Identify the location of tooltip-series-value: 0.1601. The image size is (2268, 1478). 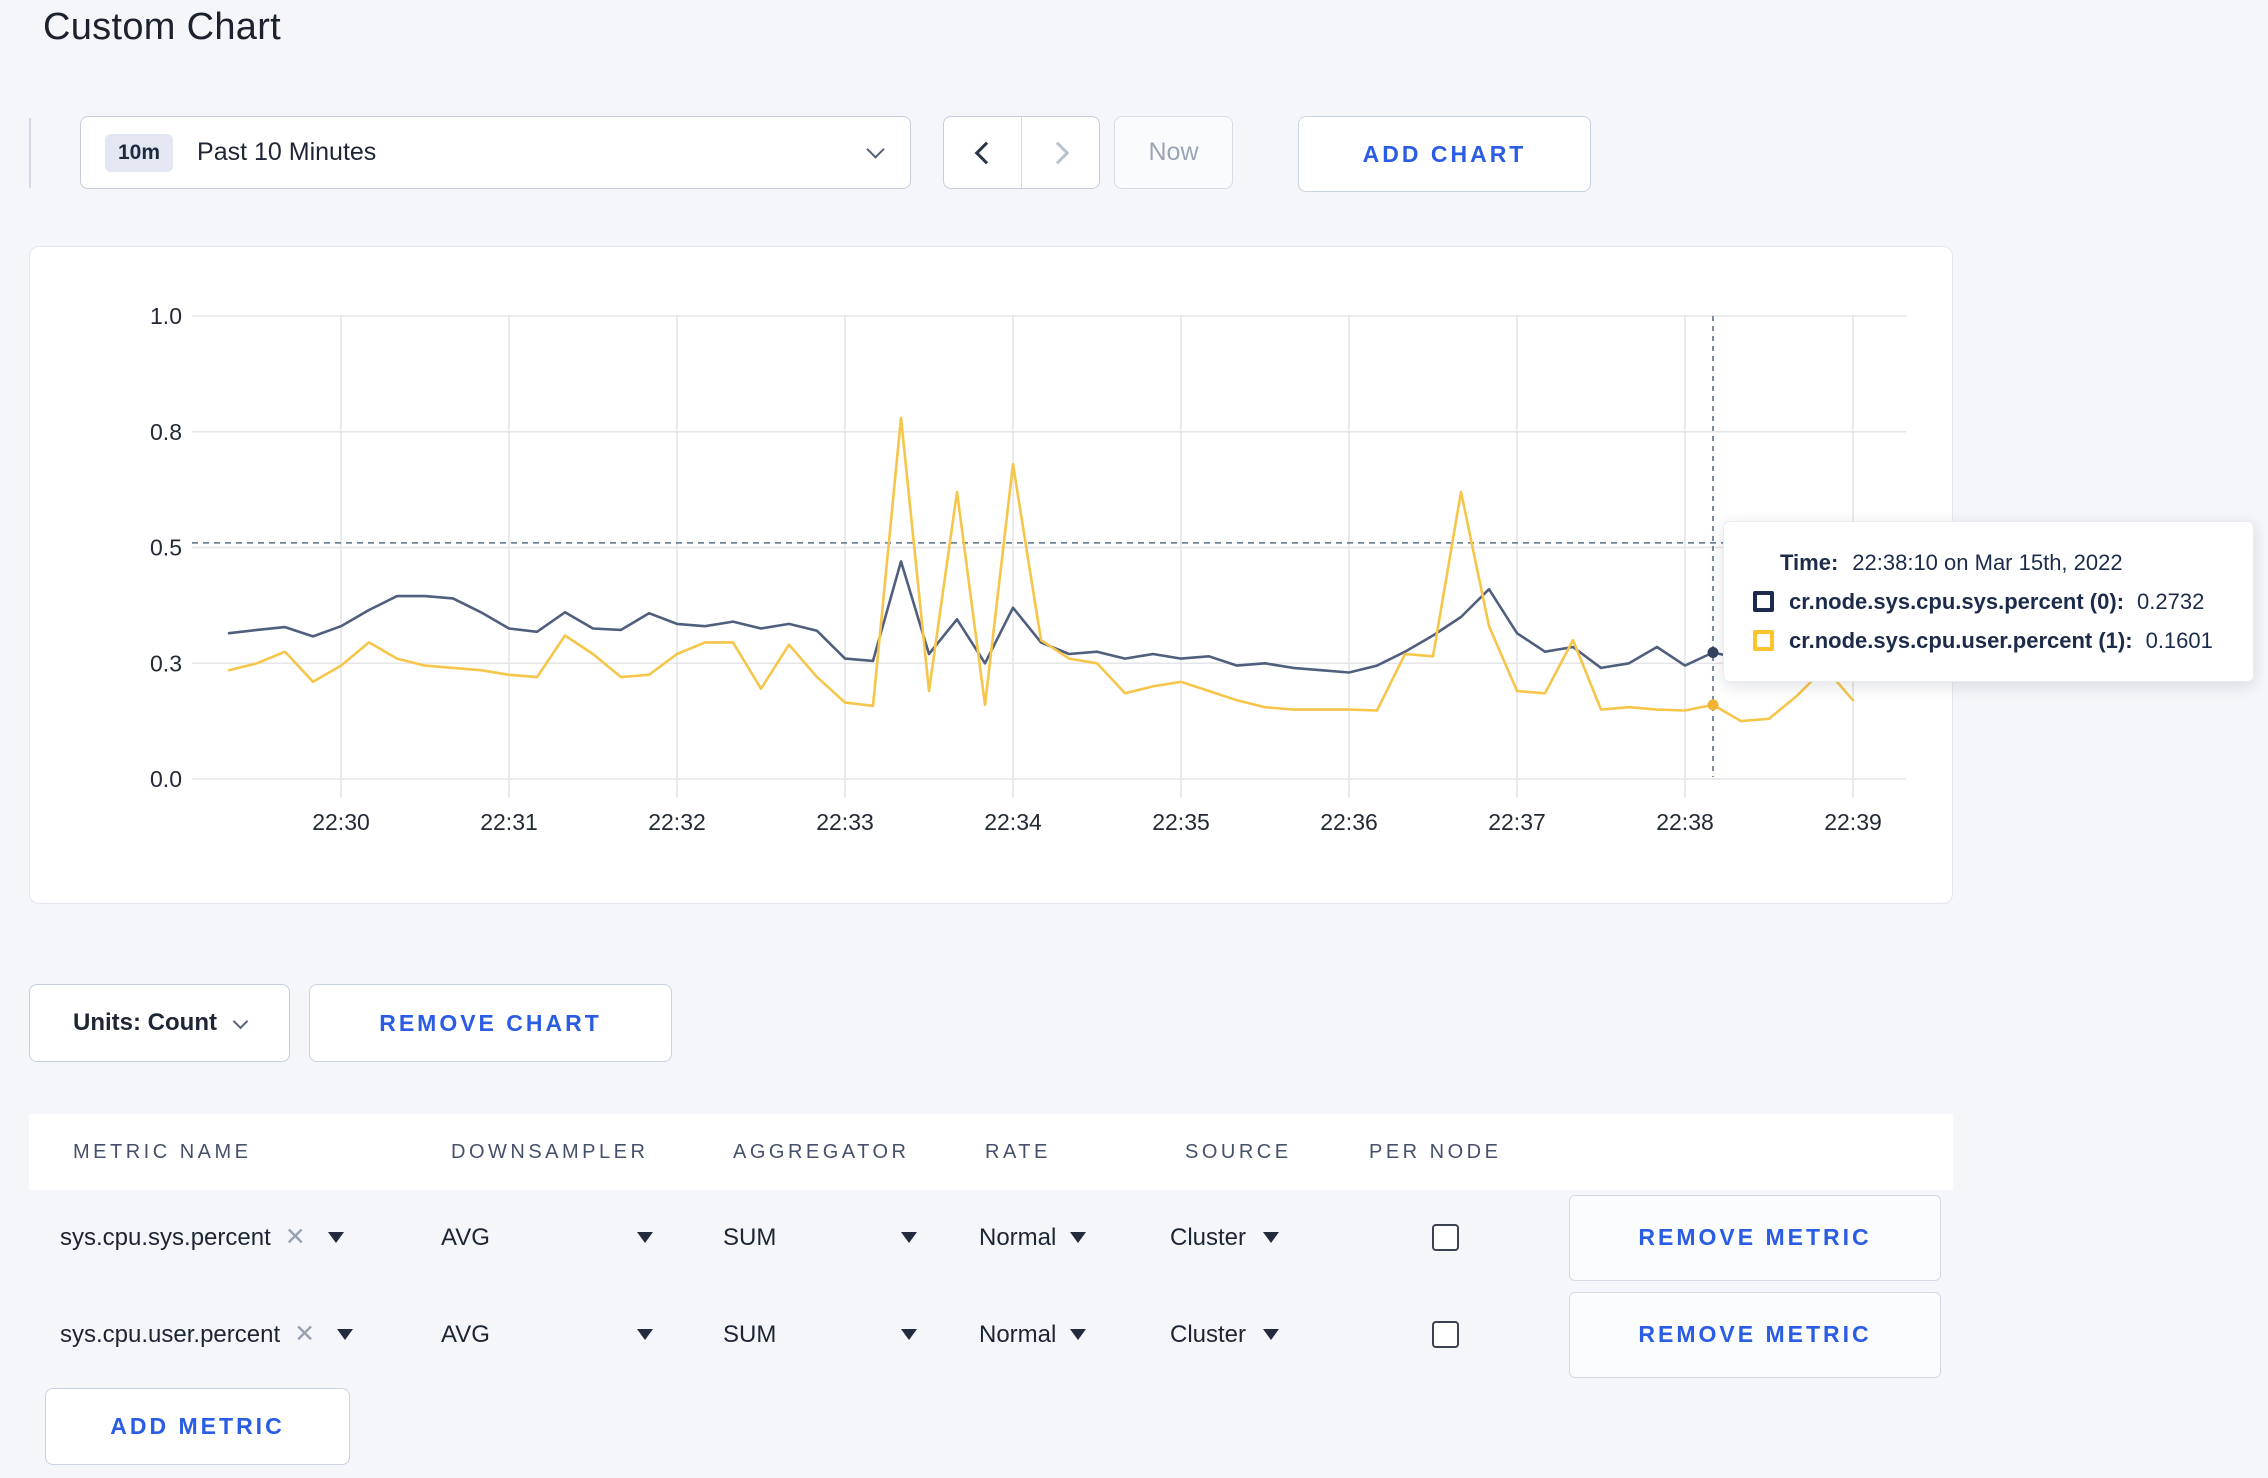
(2179, 640).